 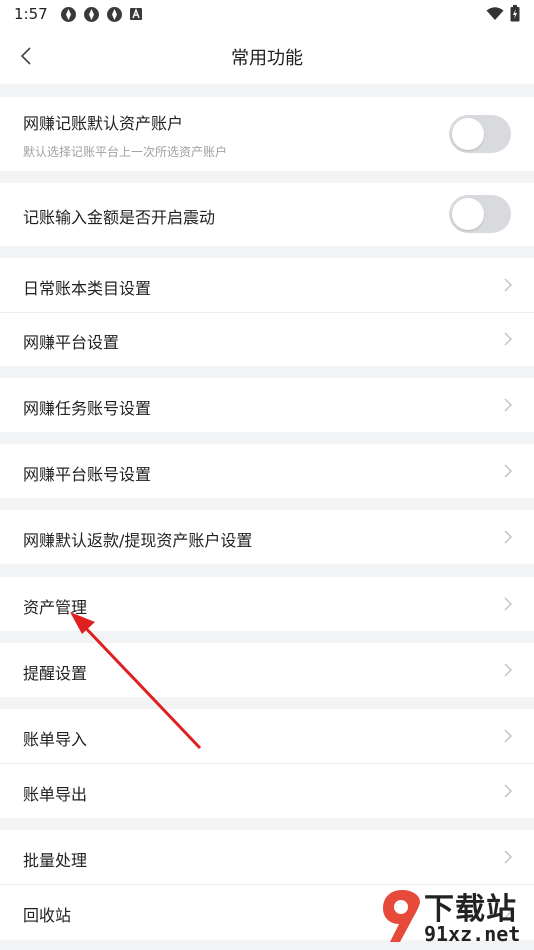 I want to click on watermark-url: 91xz.net, so click(x=472, y=934).